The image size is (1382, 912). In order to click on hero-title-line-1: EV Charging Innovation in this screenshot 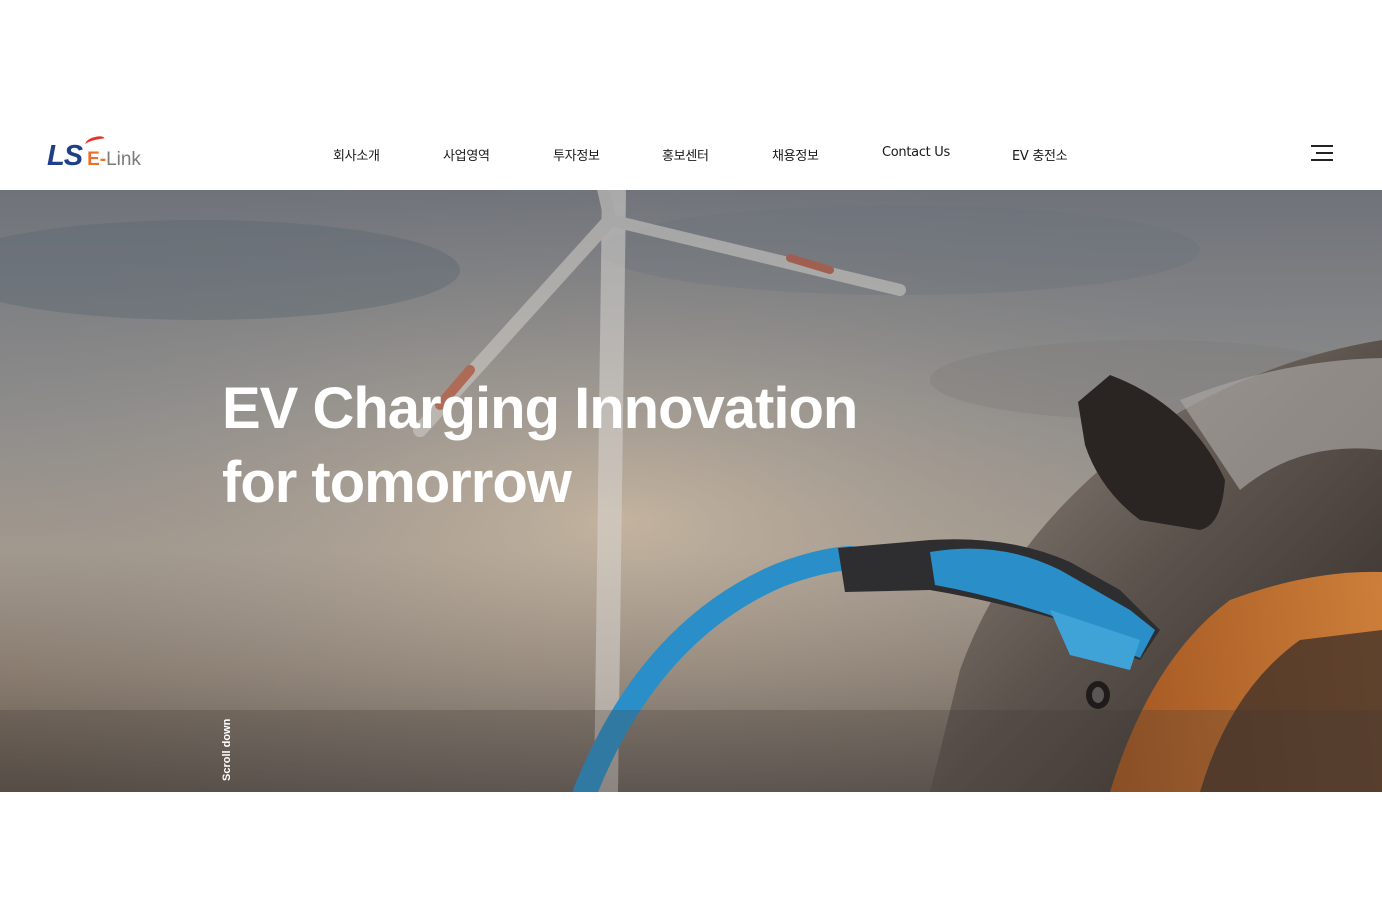, I will do `click(540, 408)`.